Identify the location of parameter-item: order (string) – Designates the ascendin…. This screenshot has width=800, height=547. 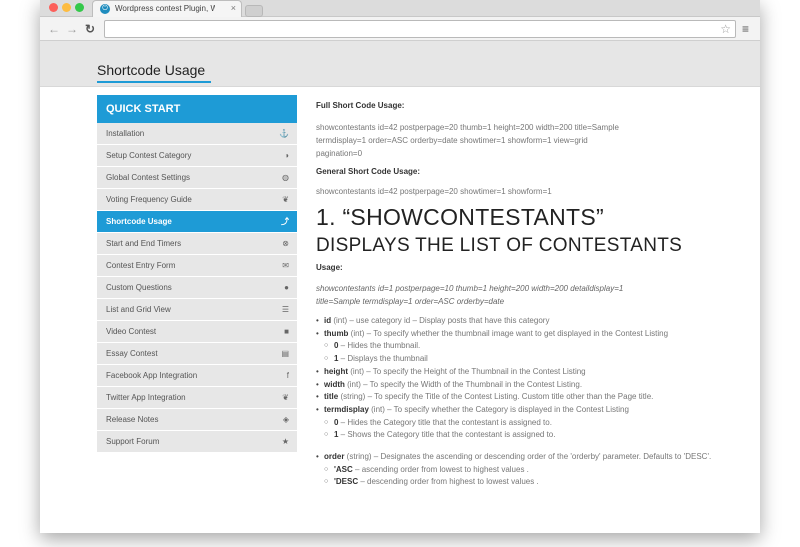
(526, 457).